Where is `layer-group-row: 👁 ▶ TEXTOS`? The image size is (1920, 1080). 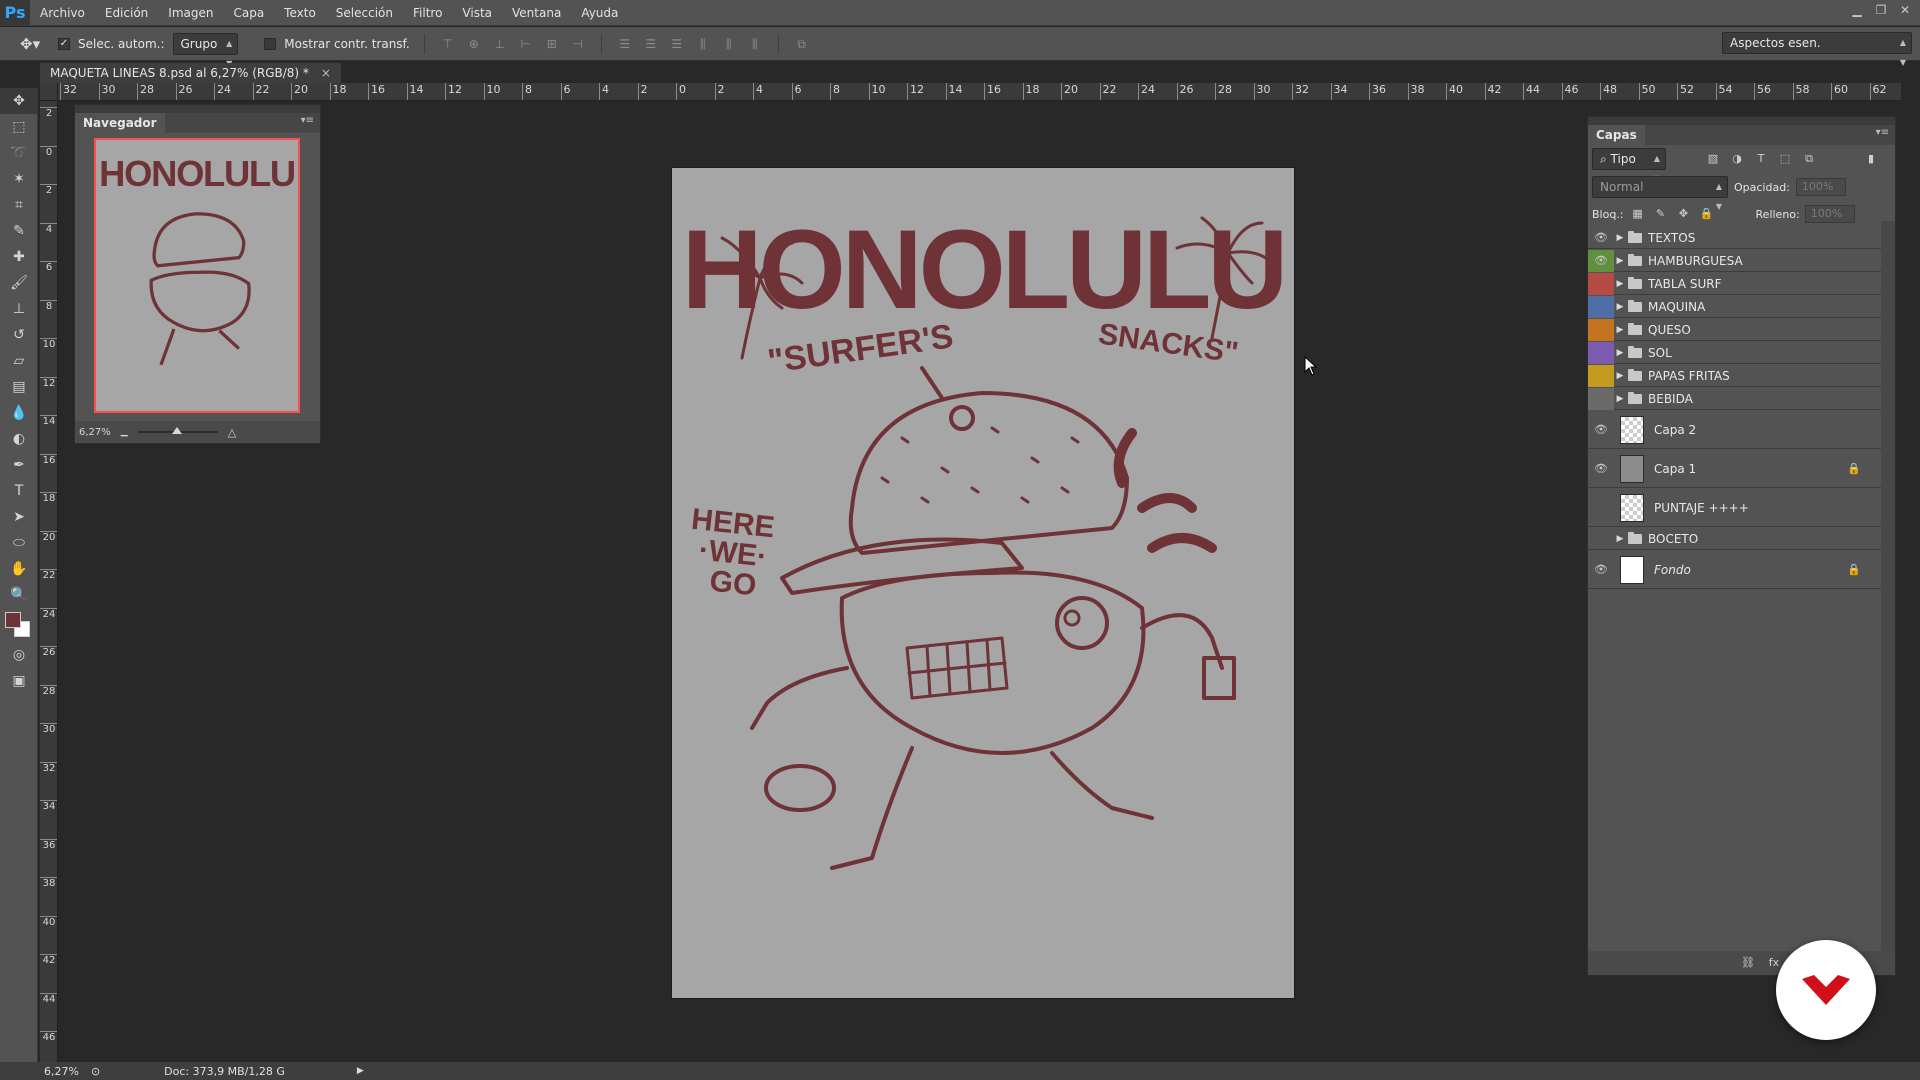 layer-group-row: 👁 ▶ TEXTOS is located at coordinates (1734, 238).